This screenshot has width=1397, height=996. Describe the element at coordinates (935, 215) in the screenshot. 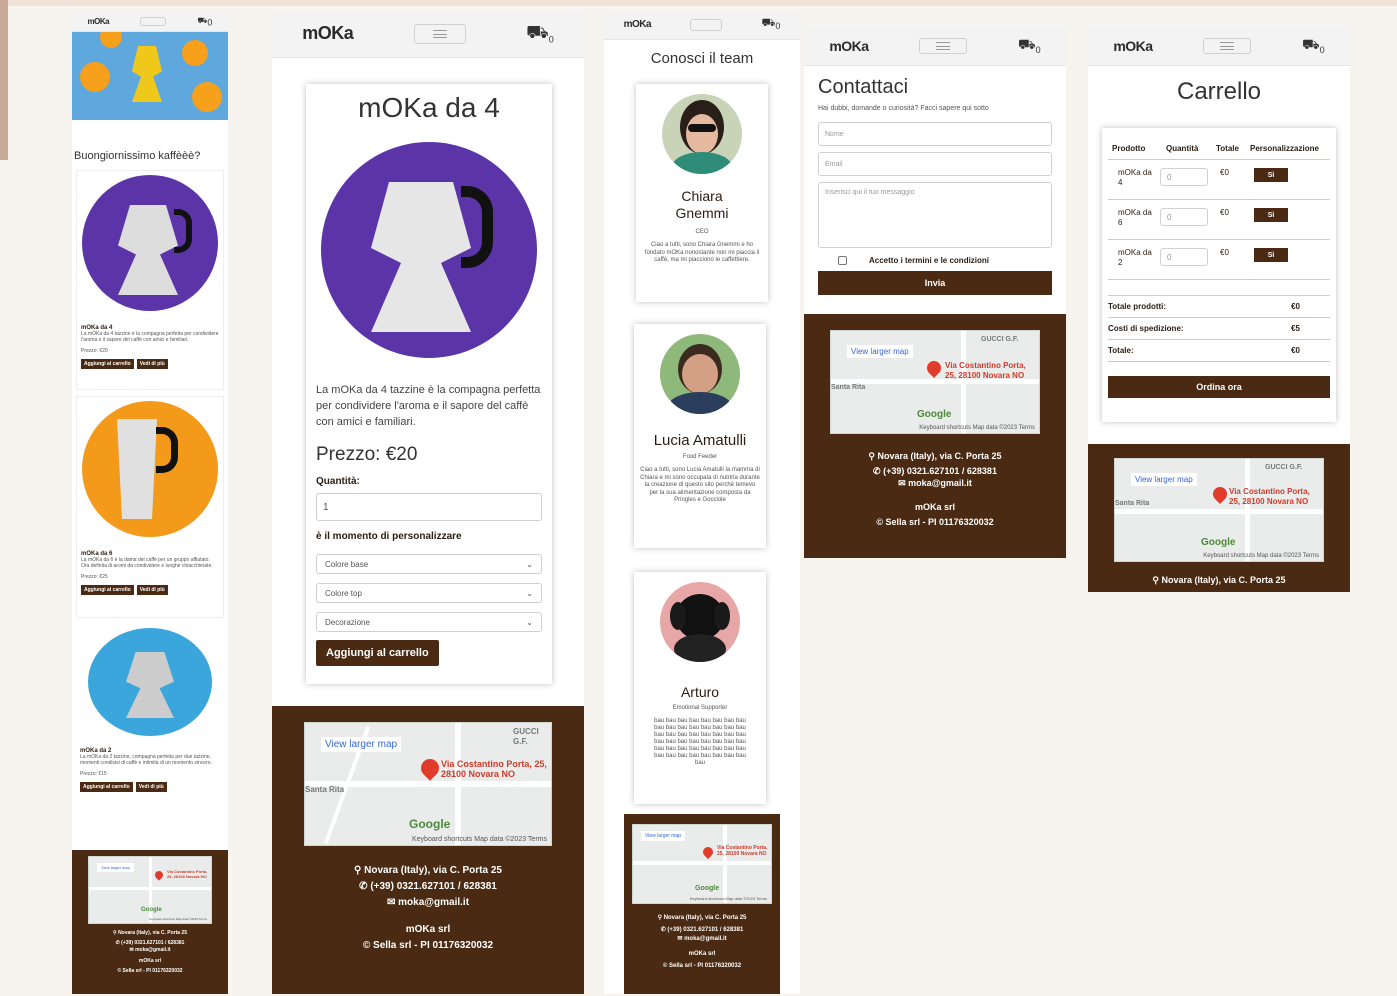

I see `message-field: Inserisci qui il tuo messaggio` at that location.